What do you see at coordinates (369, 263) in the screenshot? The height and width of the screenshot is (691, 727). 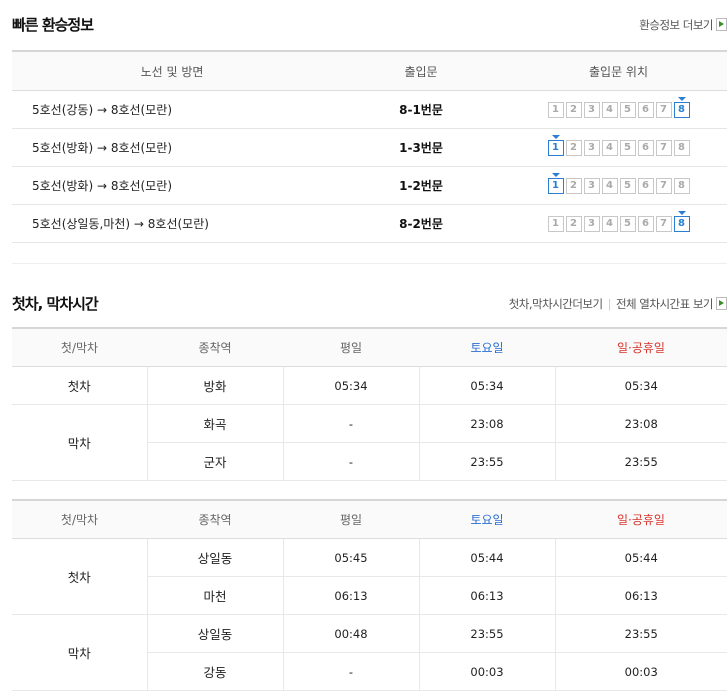 I see `section-divider` at bounding box center [369, 263].